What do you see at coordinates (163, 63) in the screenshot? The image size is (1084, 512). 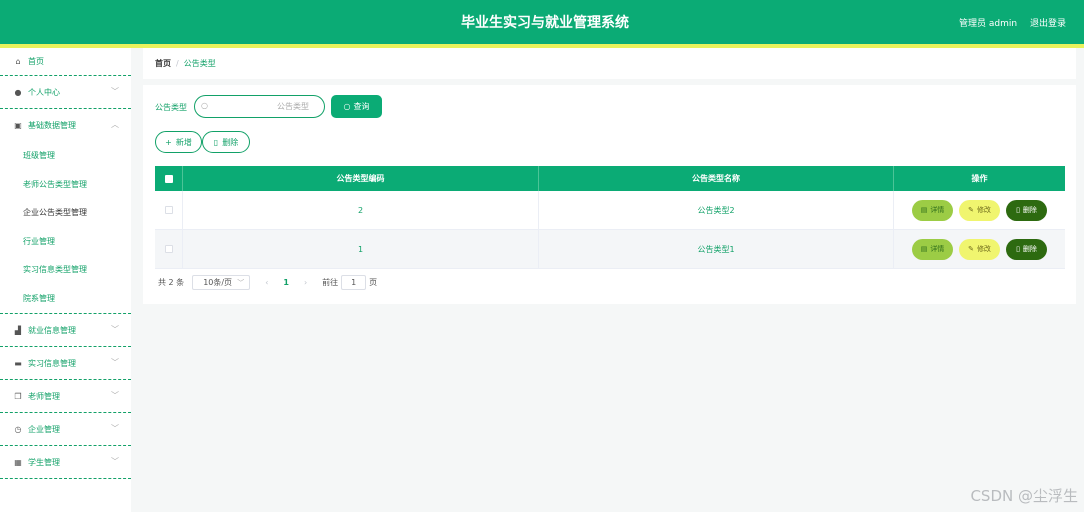 I see `breadcrumb-home: 首页` at bounding box center [163, 63].